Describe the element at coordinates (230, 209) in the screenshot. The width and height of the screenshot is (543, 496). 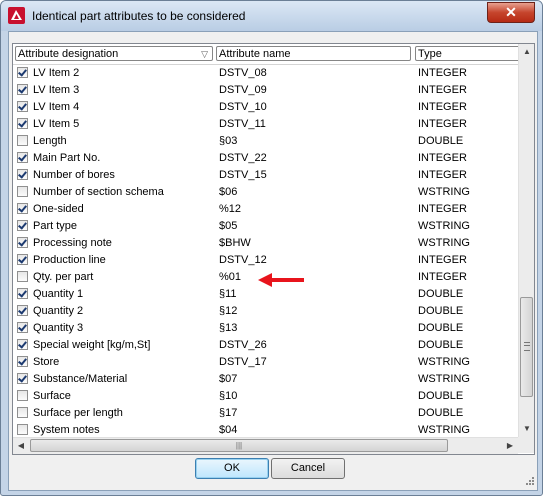
I see `attribute-name: %12` at that location.